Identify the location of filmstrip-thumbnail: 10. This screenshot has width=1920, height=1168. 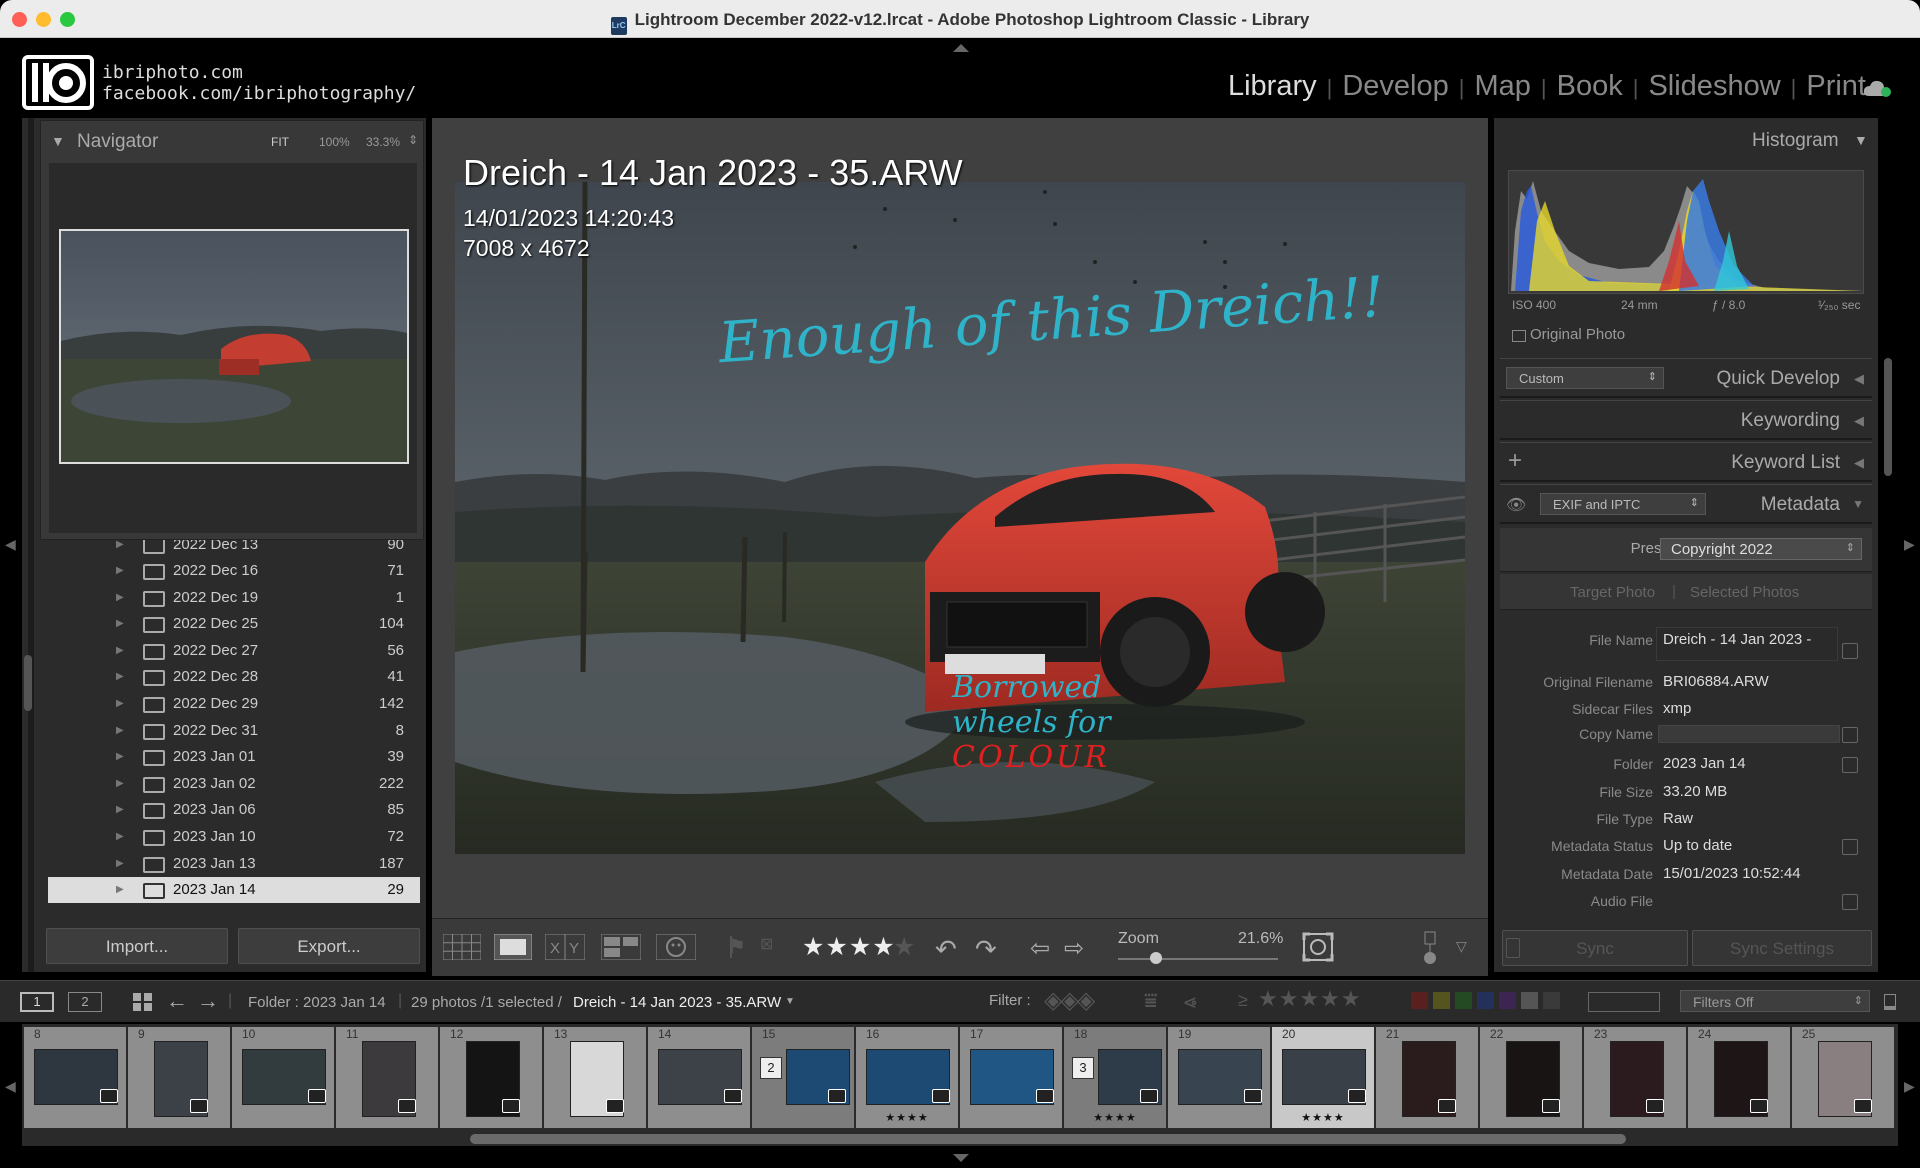
(283, 1077).